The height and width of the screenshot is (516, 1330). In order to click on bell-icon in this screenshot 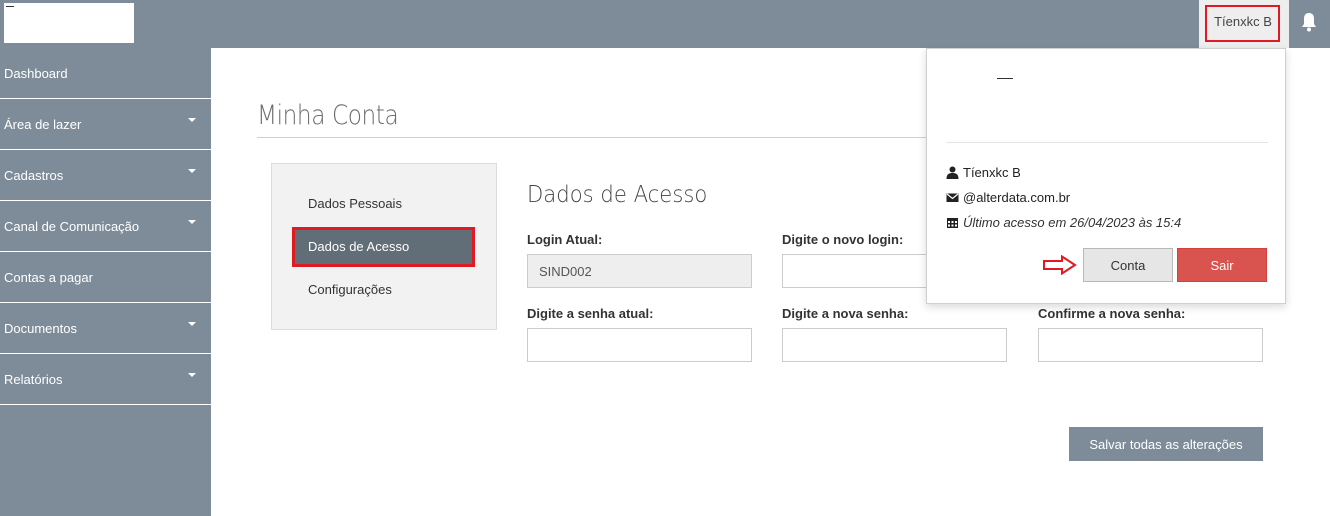, I will do `click(1309, 22)`.